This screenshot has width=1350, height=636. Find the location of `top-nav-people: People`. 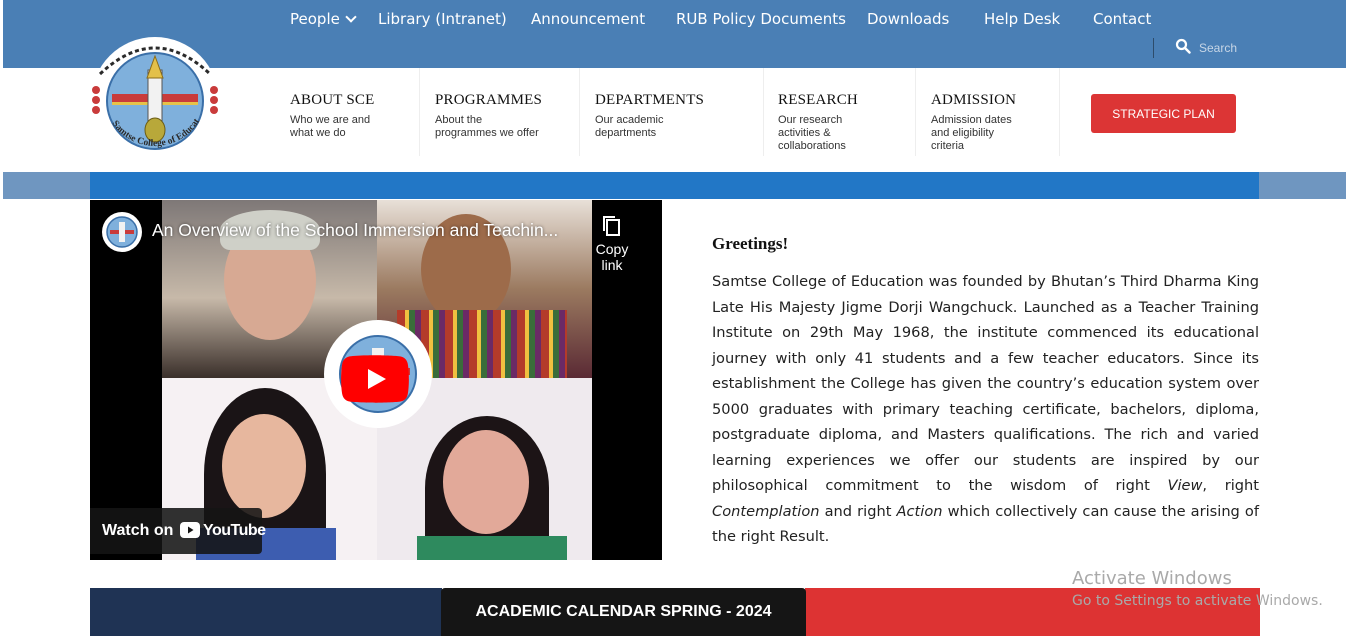

top-nav-people: People is located at coordinates (323, 19).